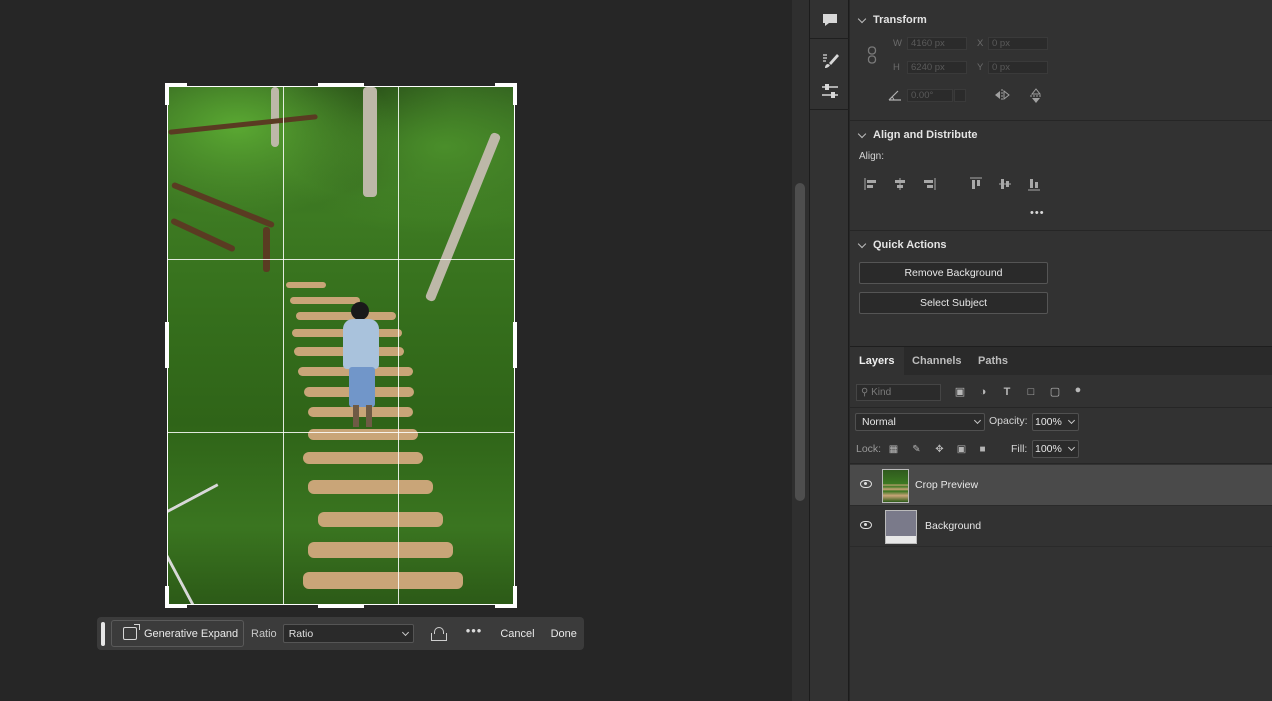 The height and width of the screenshot is (701, 1272). I want to click on align-bottom-icon, so click(1034, 184).